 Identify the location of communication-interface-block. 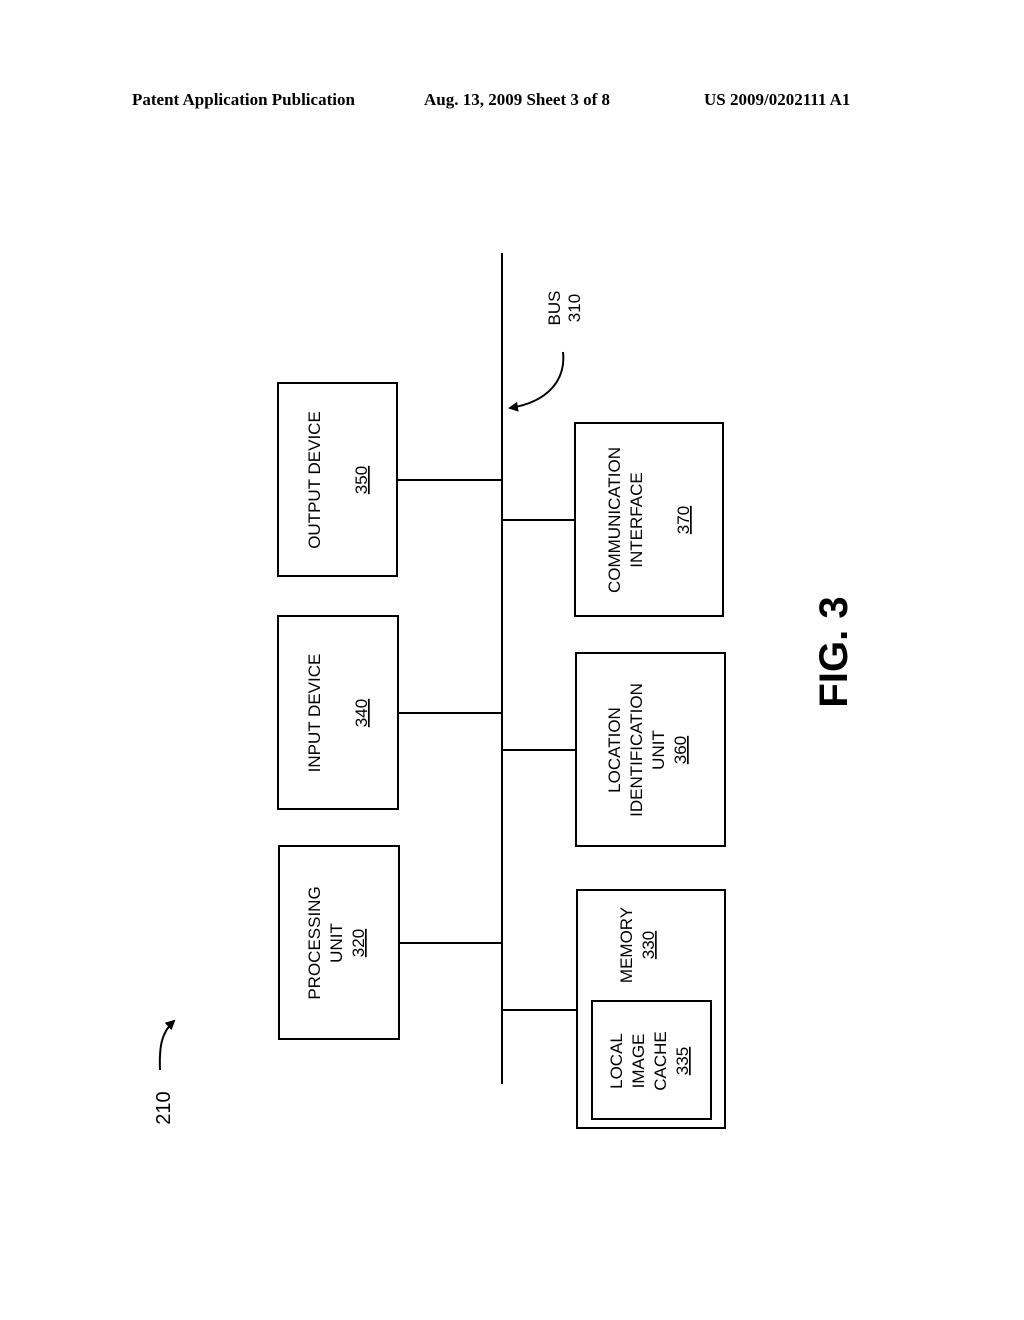
(649, 519).